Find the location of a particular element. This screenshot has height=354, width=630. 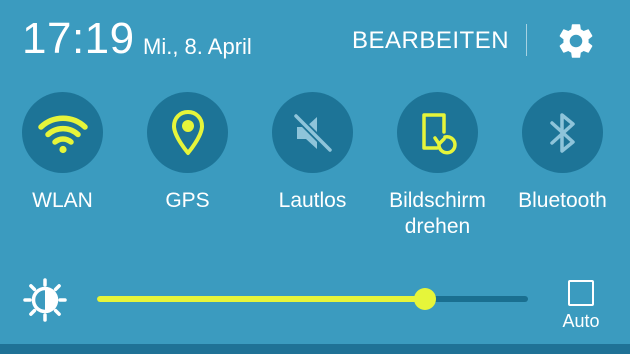

clock: 17:19 is located at coordinates (78, 38).